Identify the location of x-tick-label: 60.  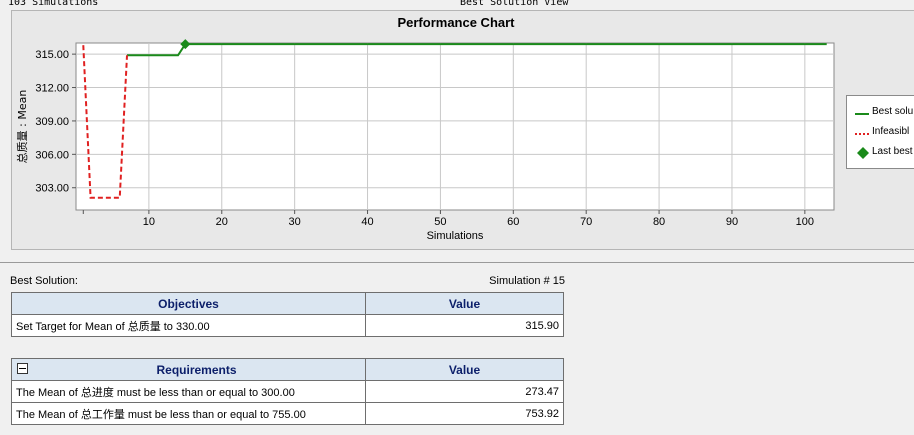
(513, 222).